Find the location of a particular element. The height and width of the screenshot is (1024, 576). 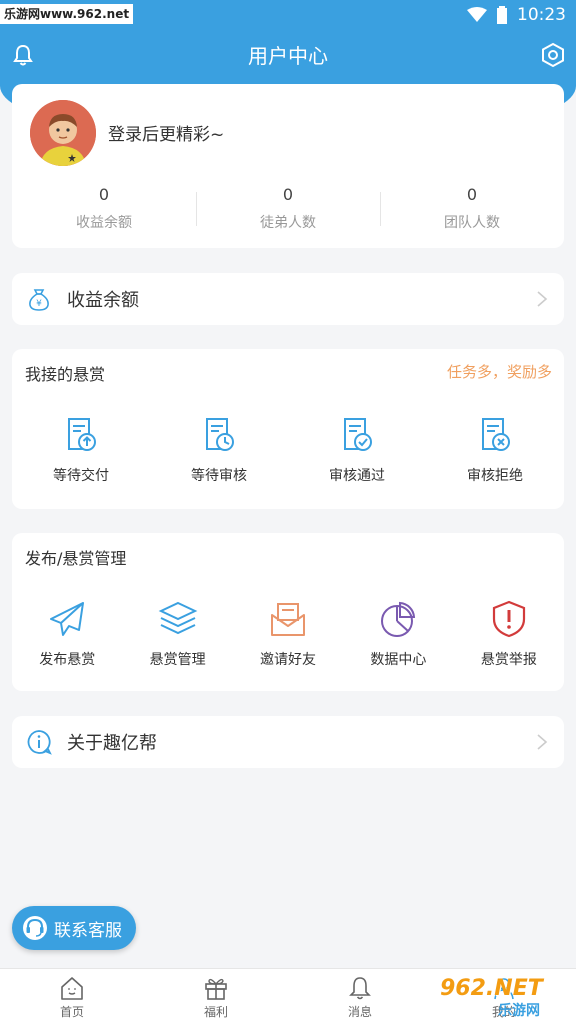

grid-item-publish-reward: 发布悬赏 is located at coordinates (67, 634).